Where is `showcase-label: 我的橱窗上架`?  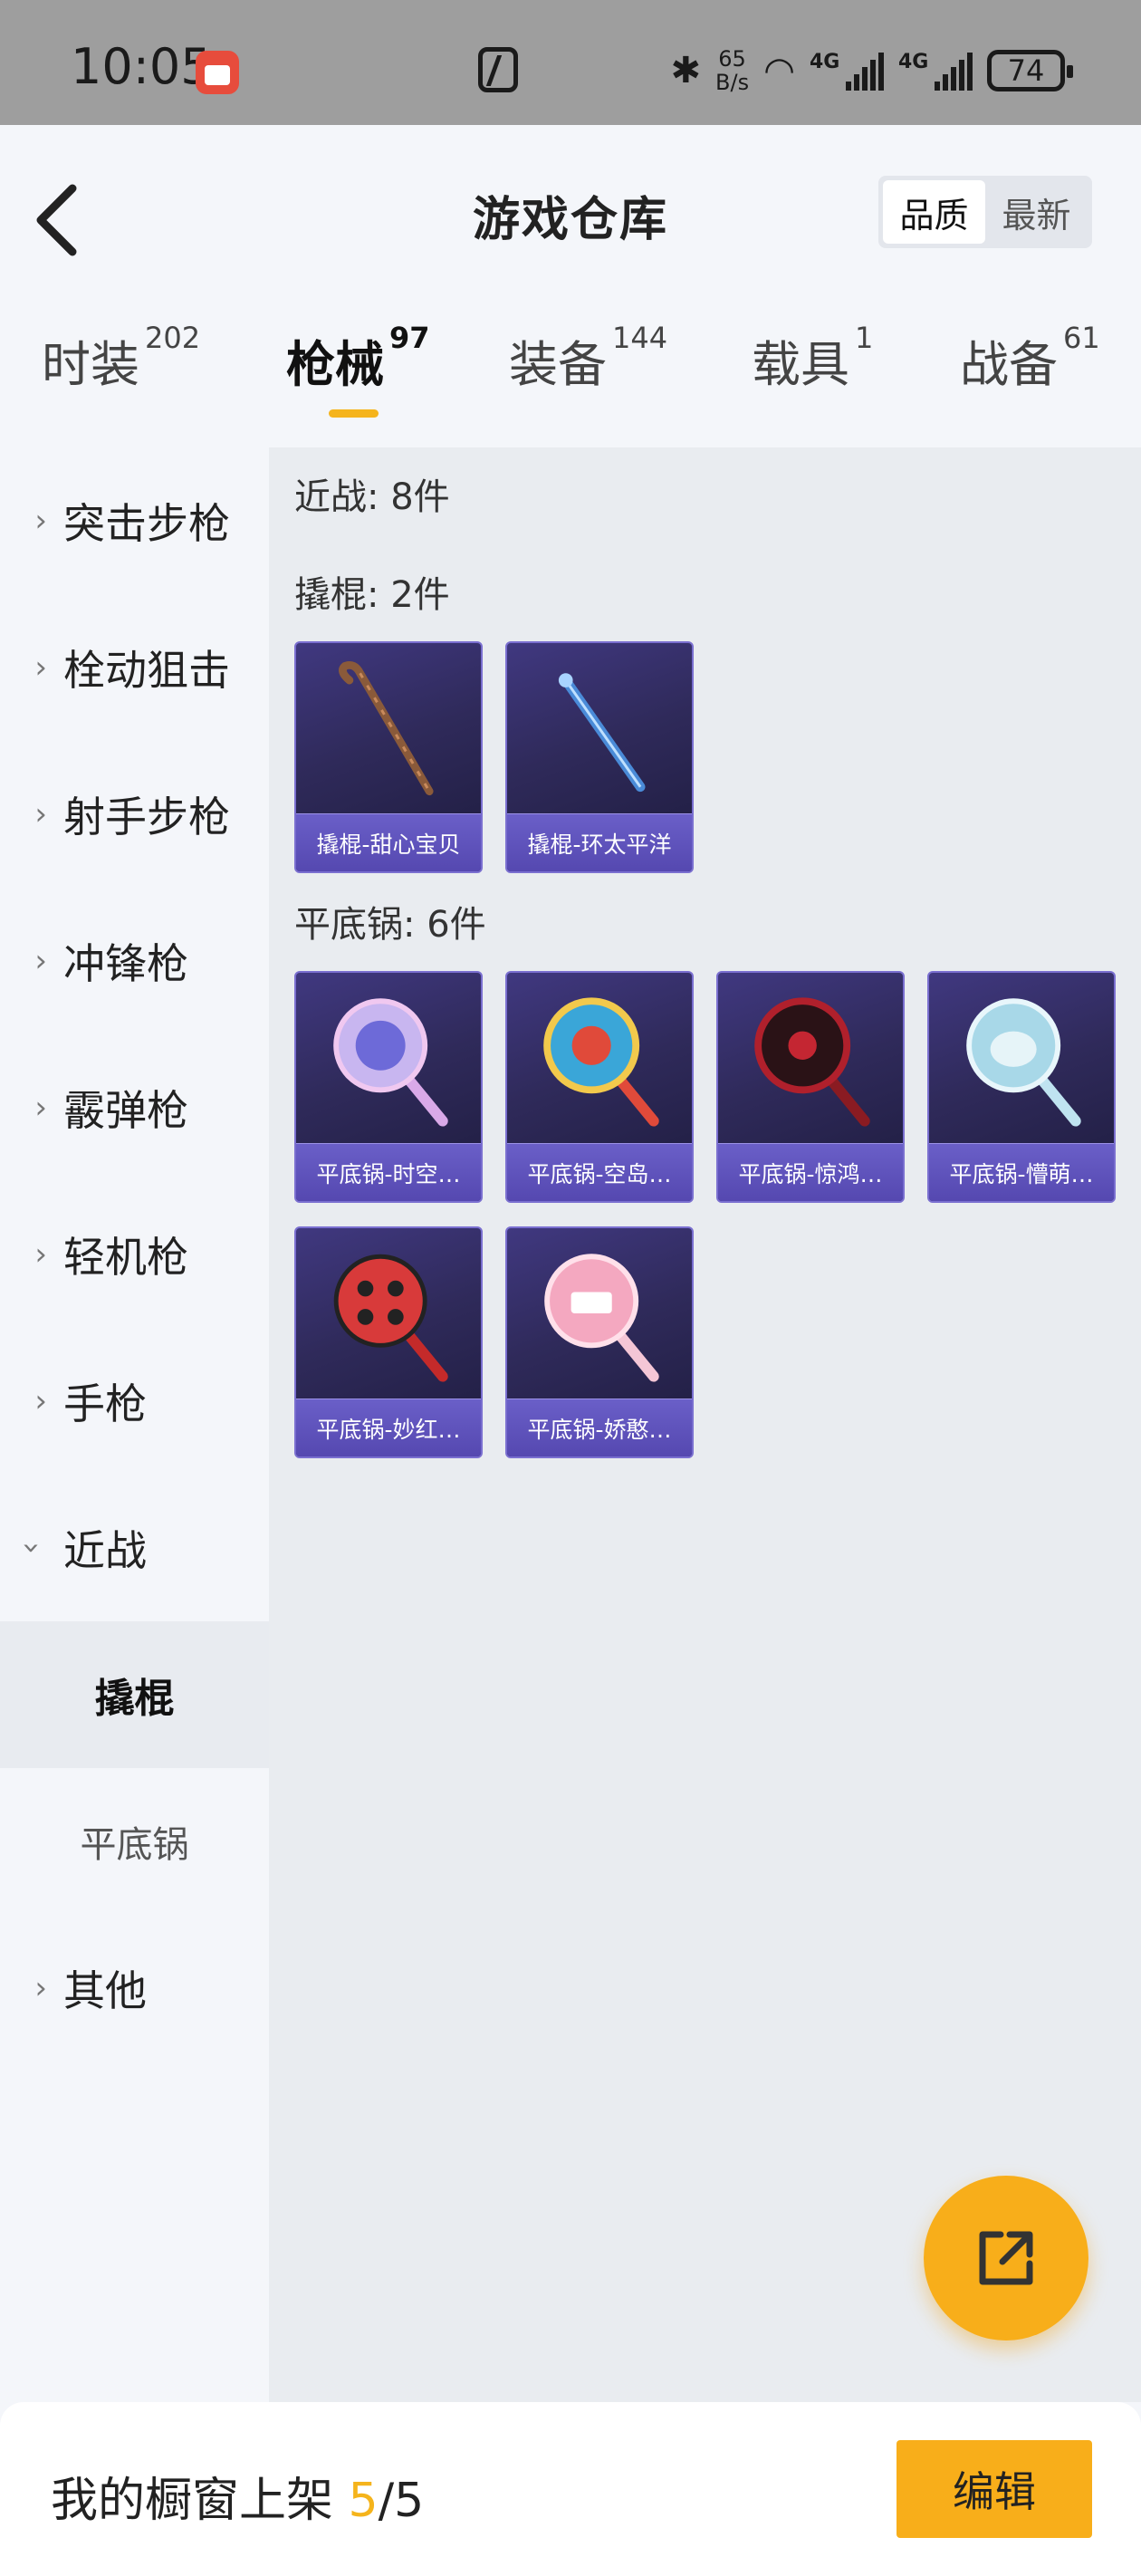 showcase-label: 我的橱窗上架 is located at coordinates (200, 2501).